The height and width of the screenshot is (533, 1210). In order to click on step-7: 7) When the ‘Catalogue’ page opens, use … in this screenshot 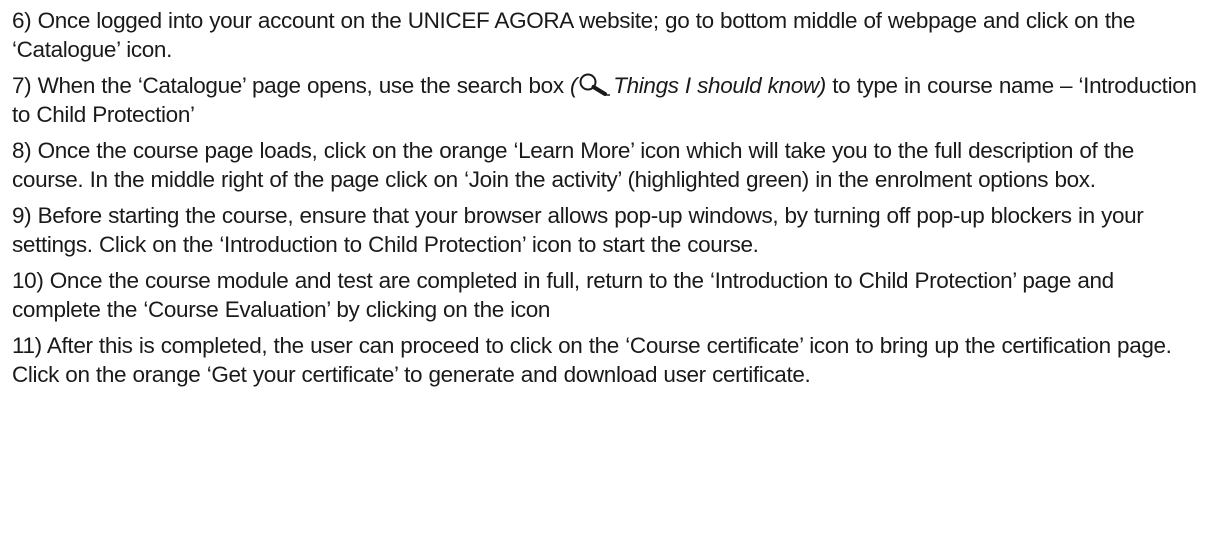, I will do `click(607, 100)`.